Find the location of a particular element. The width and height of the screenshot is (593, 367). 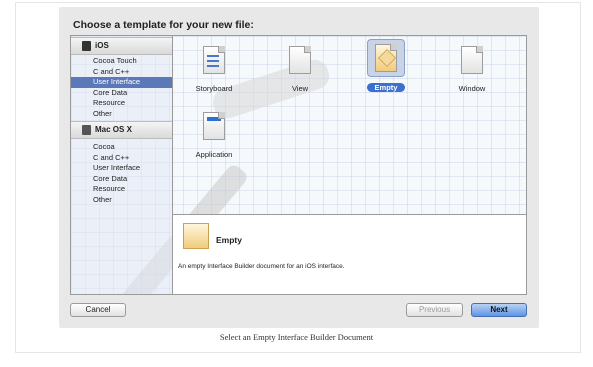

mac-icon is located at coordinates (86, 130).